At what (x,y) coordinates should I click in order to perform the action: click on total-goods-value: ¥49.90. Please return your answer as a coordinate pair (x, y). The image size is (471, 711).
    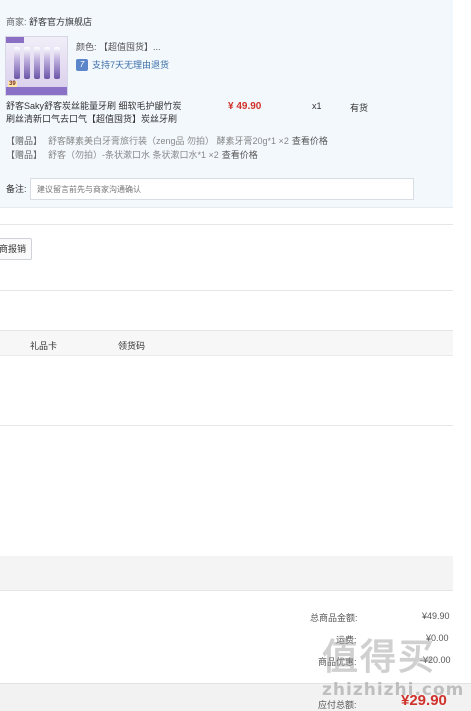
    Looking at the image, I should click on (436, 616).